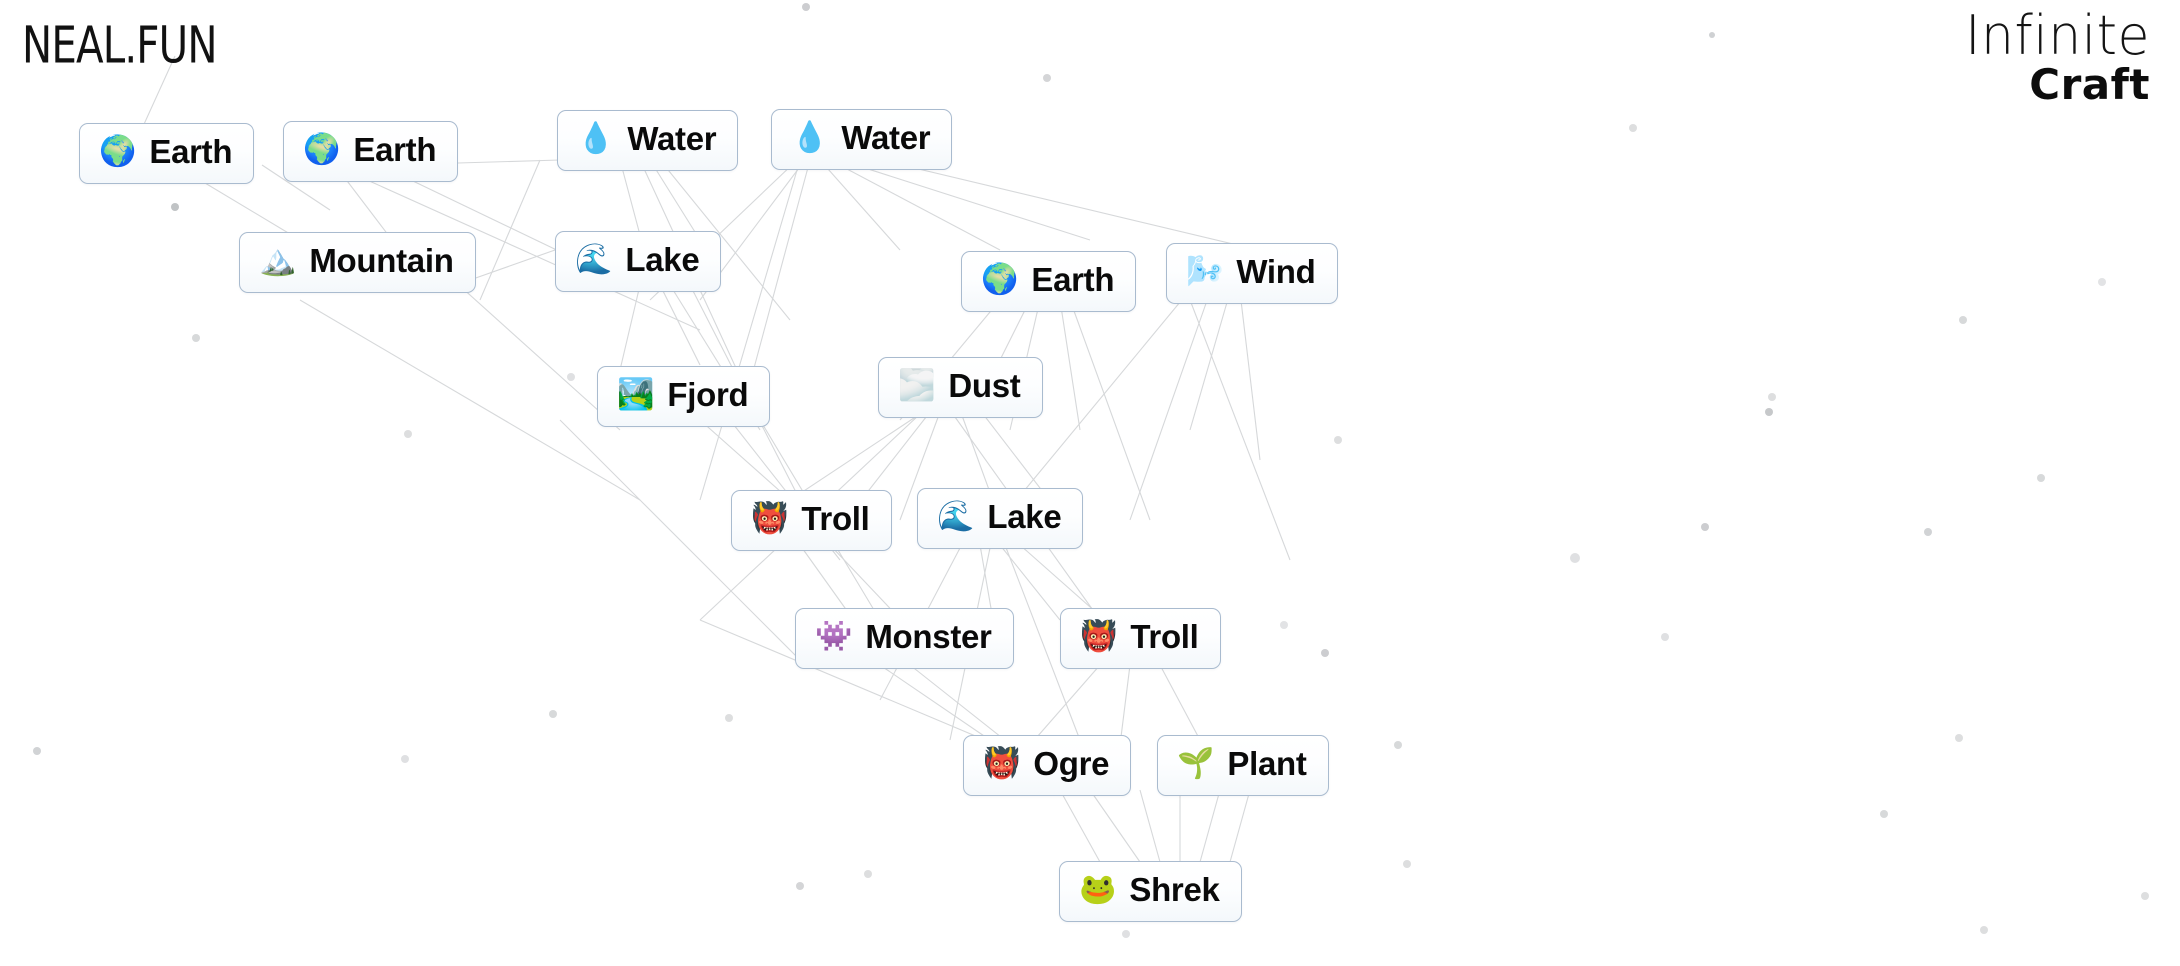  Describe the element at coordinates (636, 395) in the screenshot. I see `national-park-emoji: 🏞️` at that location.